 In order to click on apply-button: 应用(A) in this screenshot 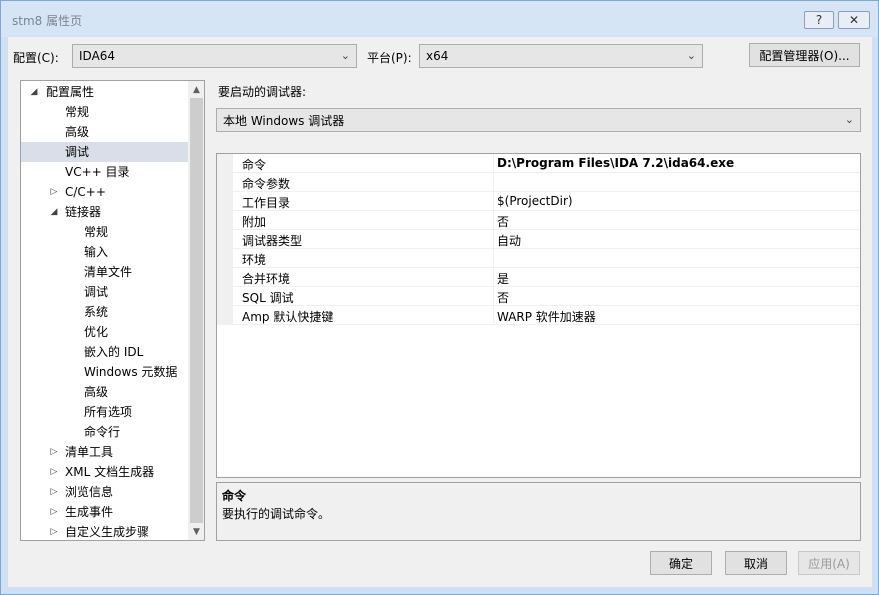, I will do `click(829, 563)`.